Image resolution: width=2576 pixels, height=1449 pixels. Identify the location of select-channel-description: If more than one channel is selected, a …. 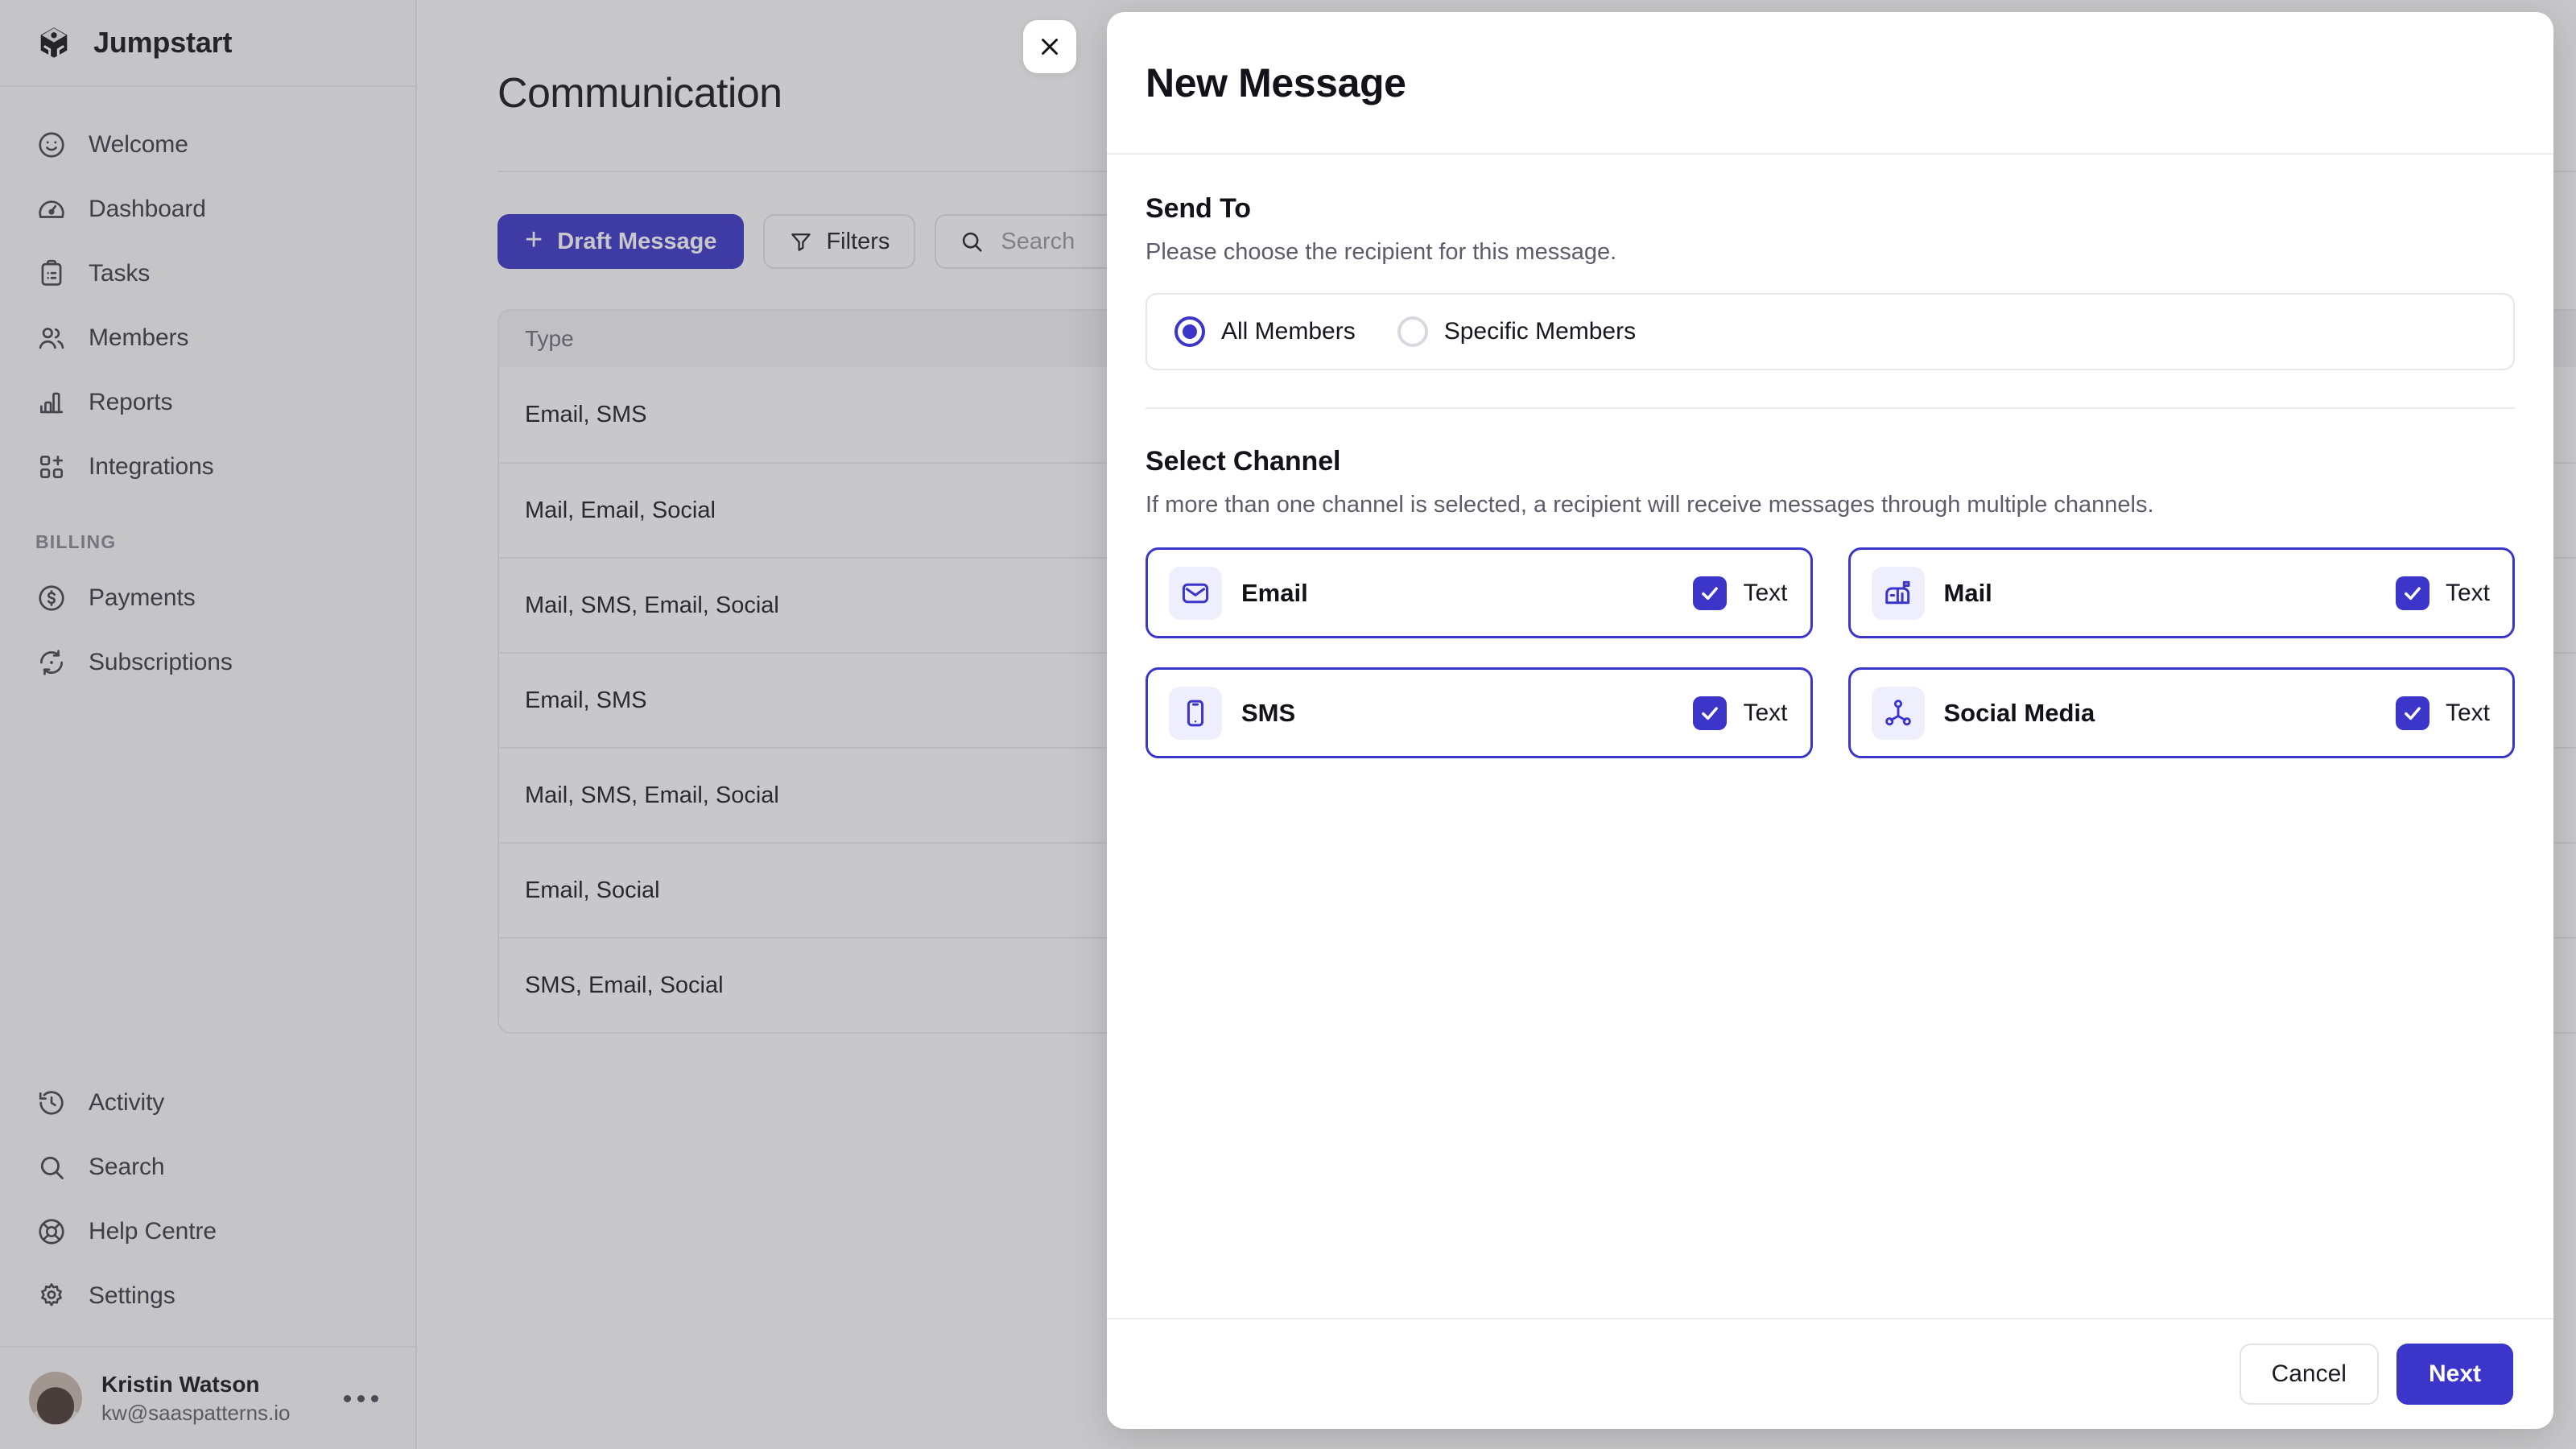
(1650, 505).